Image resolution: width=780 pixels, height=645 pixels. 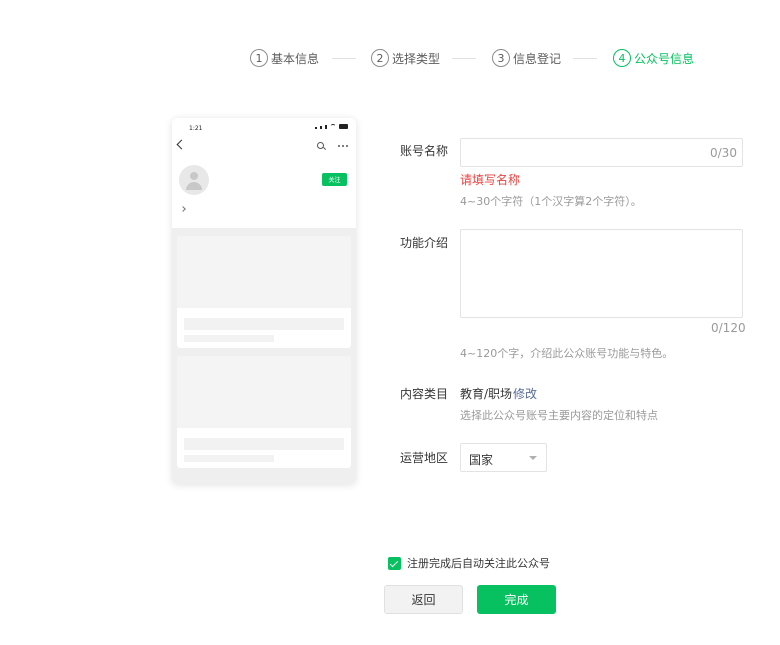 What do you see at coordinates (622, 58) in the screenshot?
I see `step-number: 4` at bounding box center [622, 58].